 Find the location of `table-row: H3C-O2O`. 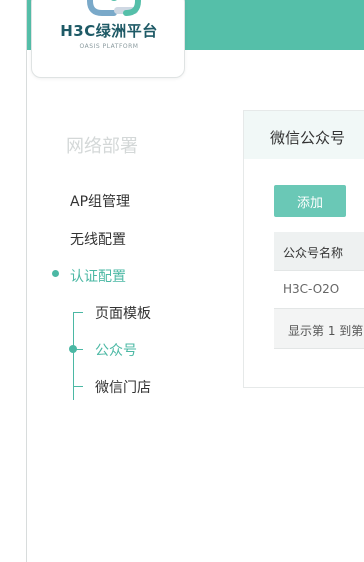

table-row: H3C-O2O is located at coordinates (319, 290).